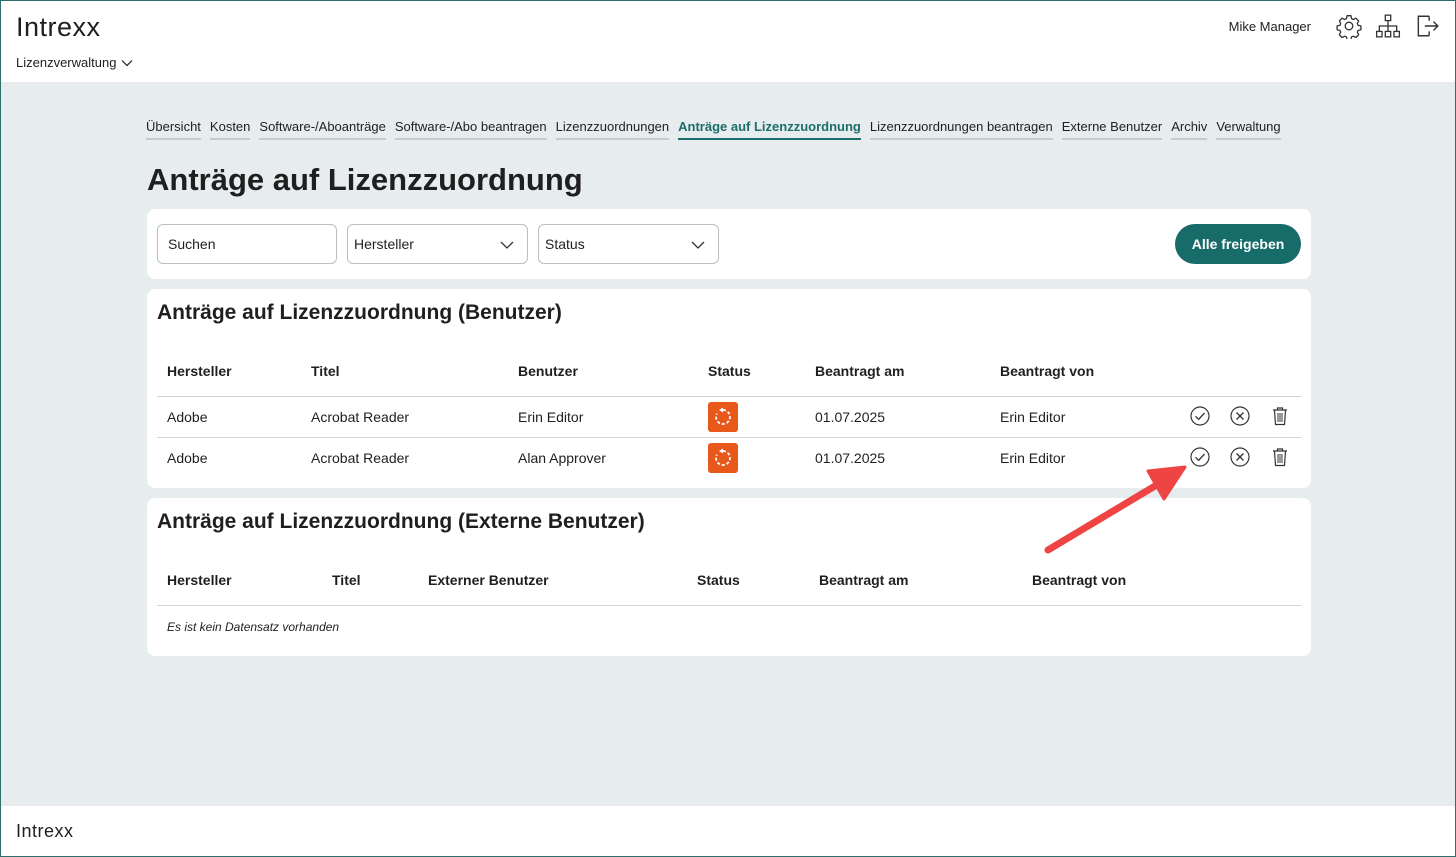 The width and height of the screenshot is (1456, 857). I want to click on cell-beantragt-von: Erin Editor, so click(1033, 417).